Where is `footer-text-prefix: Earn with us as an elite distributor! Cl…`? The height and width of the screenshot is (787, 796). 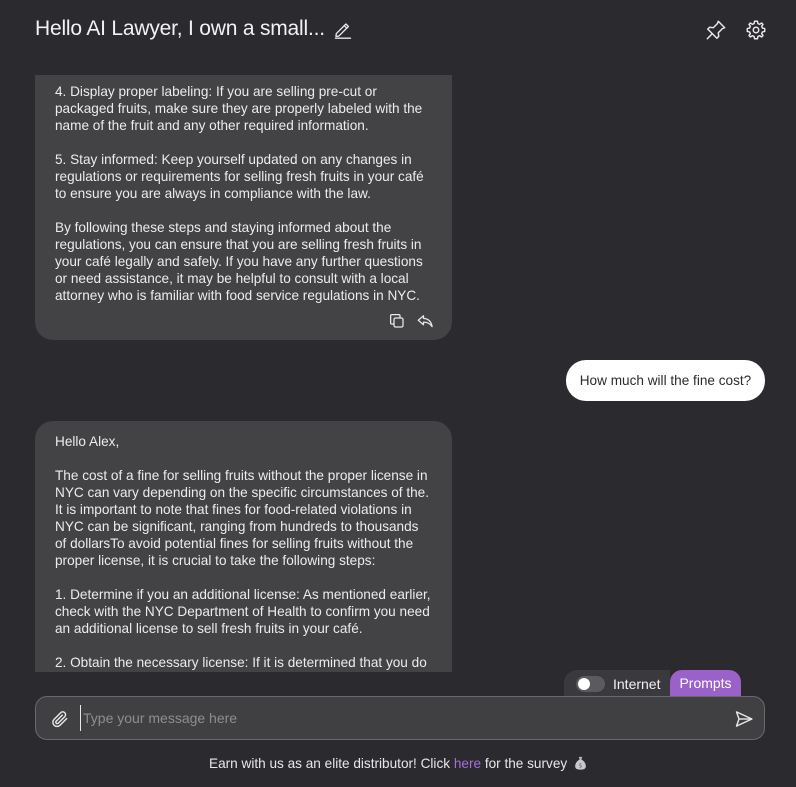 footer-text-prefix: Earn with us as an elite distributor! Cl… is located at coordinates (331, 763).